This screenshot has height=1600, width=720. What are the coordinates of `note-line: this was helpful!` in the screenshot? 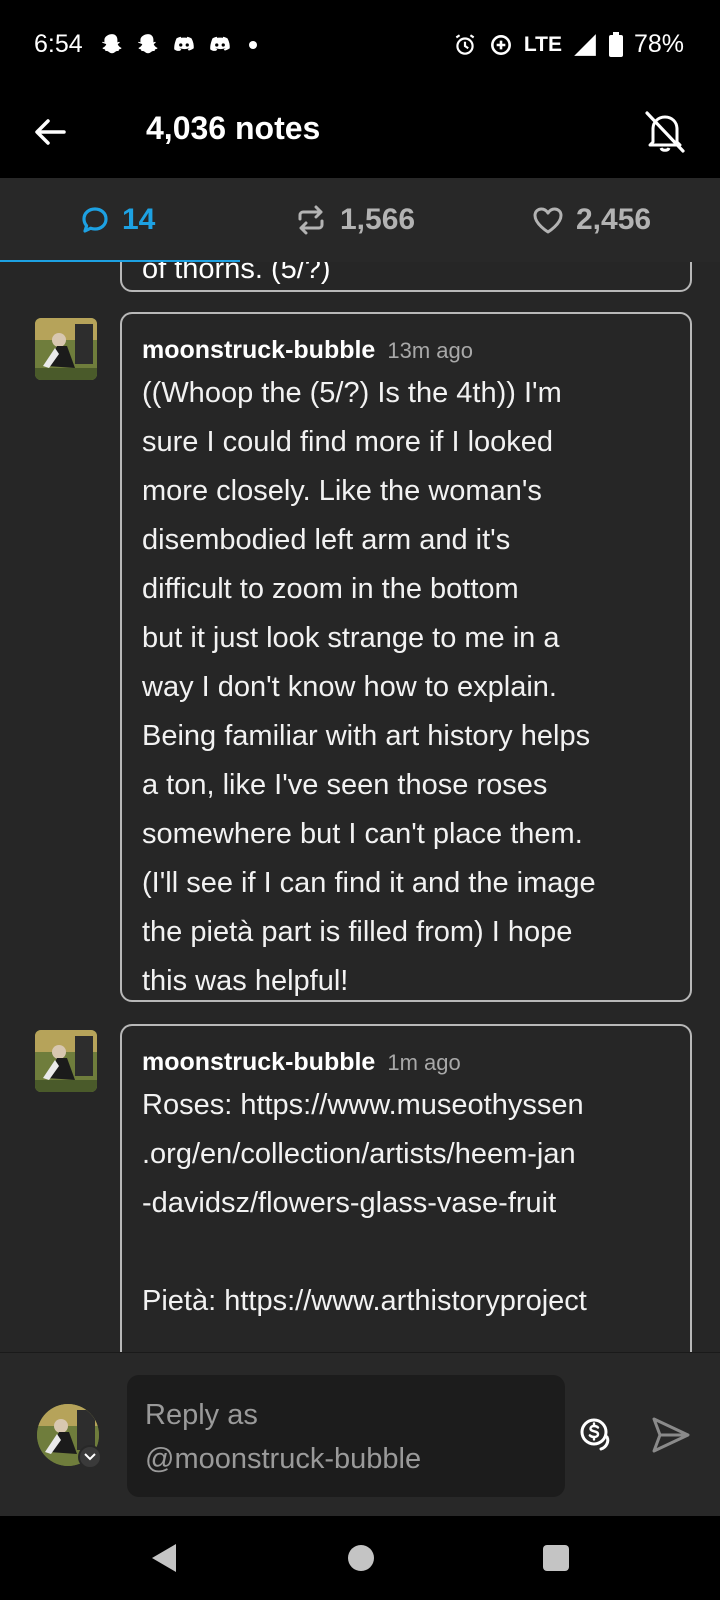 It's located at (245, 981).